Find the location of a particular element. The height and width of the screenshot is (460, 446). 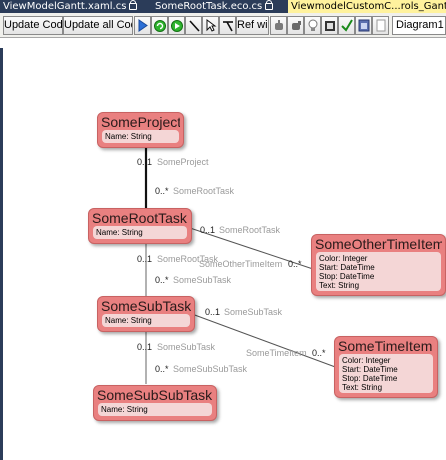

role-subtask-end: SomeSubTask is located at coordinates (202, 280).